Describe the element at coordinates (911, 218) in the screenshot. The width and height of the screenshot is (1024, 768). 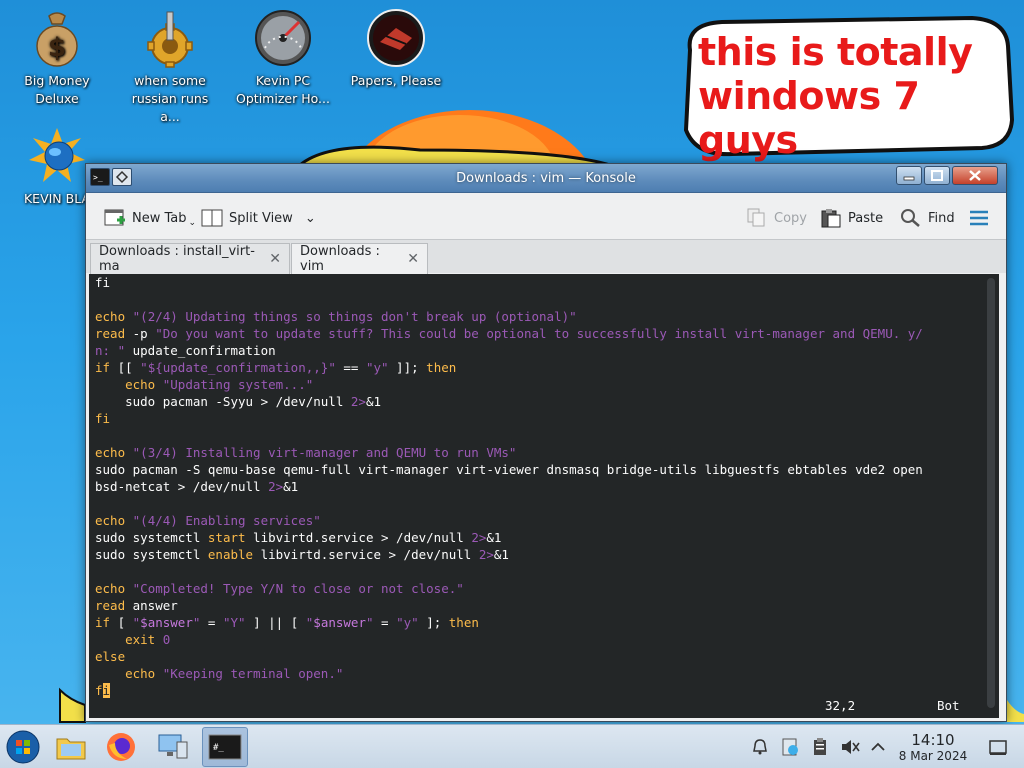
I see `search-icon` at that location.